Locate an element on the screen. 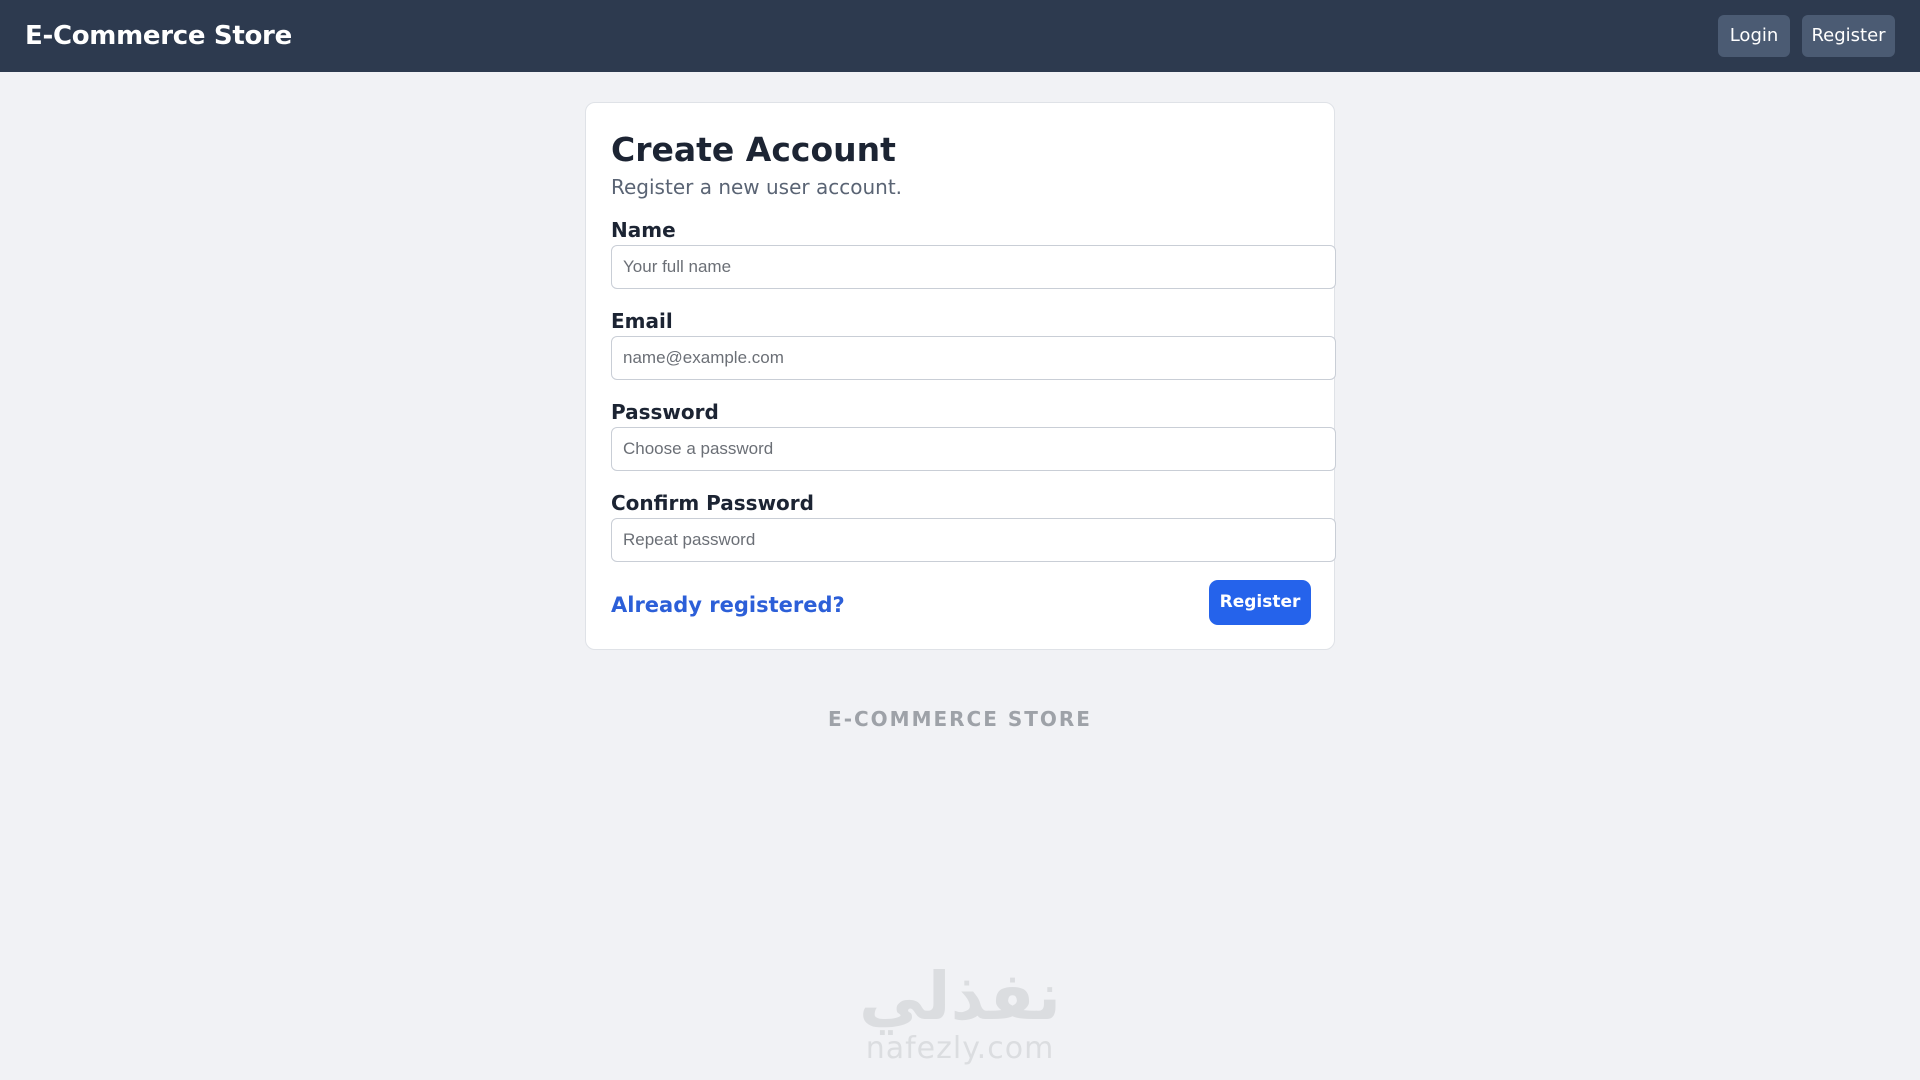  watermark-latin: nafezly.com is located at coordinates (960, 1048).